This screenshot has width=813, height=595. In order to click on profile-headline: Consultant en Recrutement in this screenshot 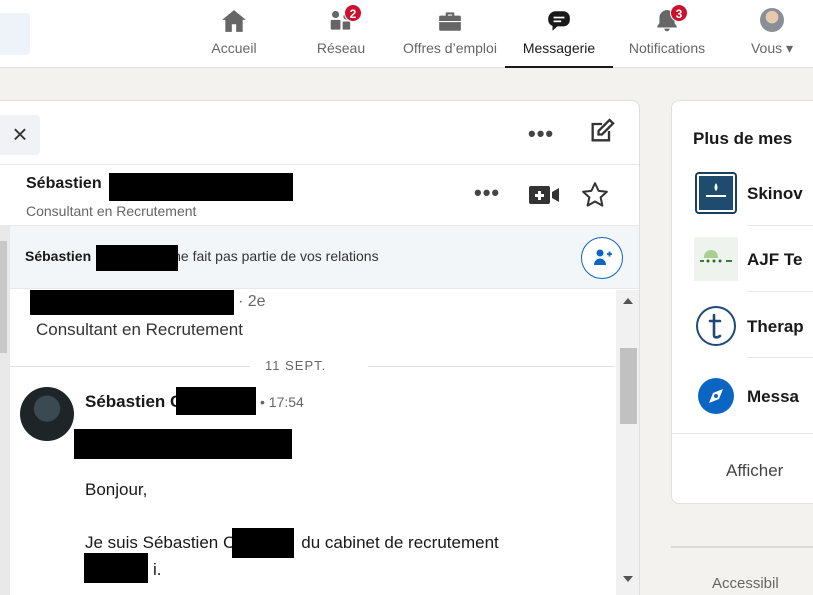, I will do `click(139, 329)`.